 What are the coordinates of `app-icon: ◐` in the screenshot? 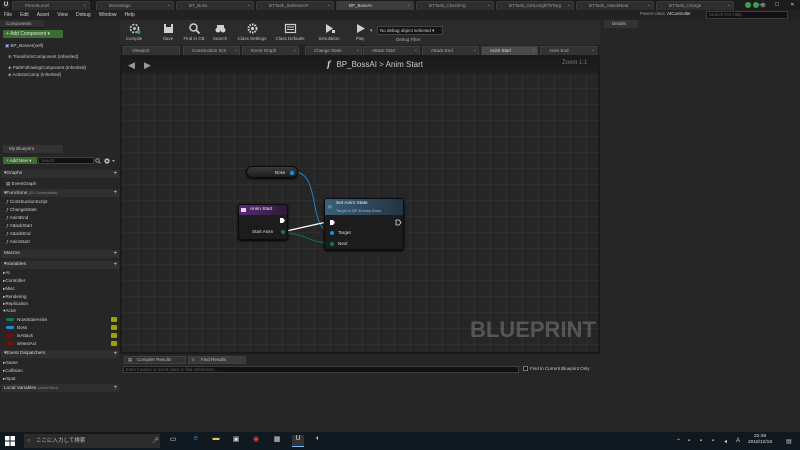 It's located at (318, 441).